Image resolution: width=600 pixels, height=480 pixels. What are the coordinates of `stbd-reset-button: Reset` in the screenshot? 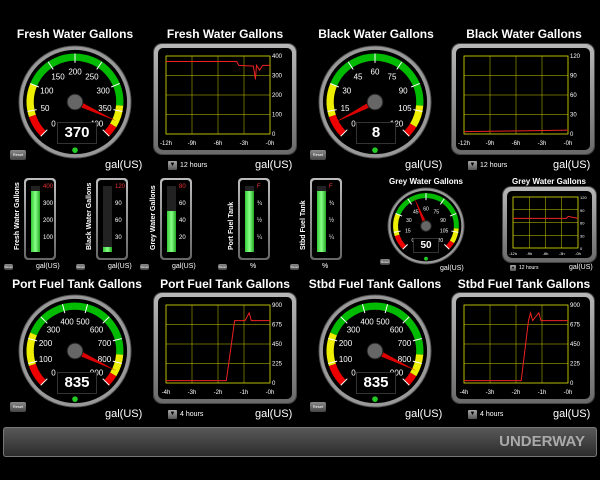 It's located at (318, 407).